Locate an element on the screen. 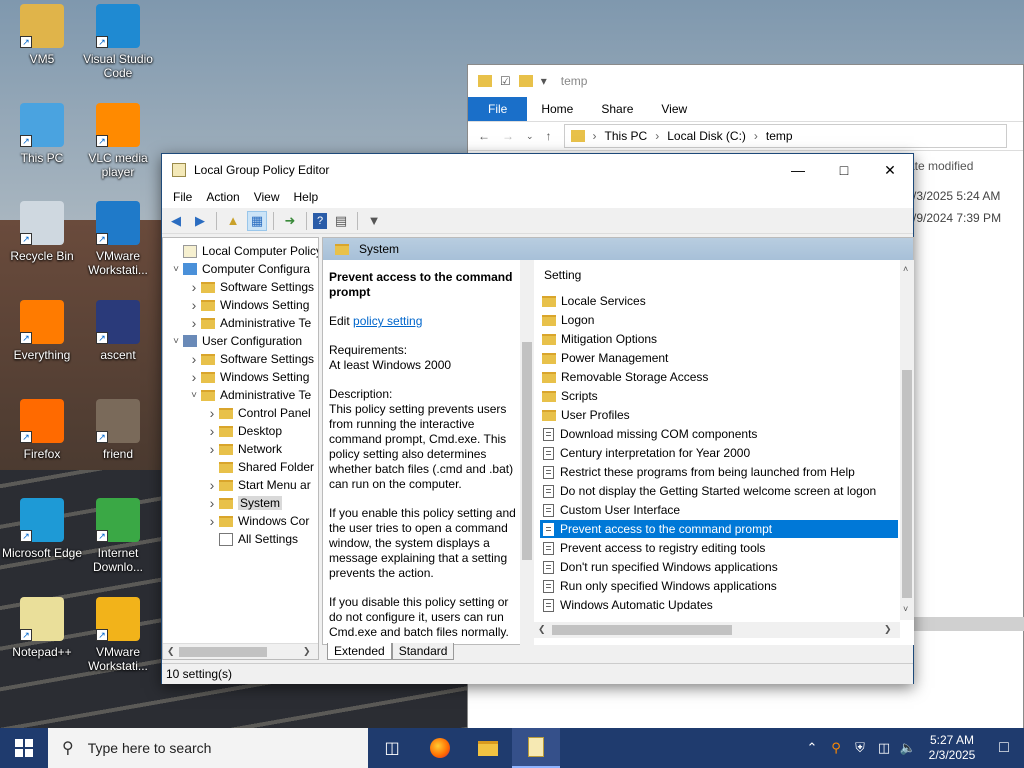  clock: 5:27 AM 2/3/2025 is located at coordinates (952, 748).